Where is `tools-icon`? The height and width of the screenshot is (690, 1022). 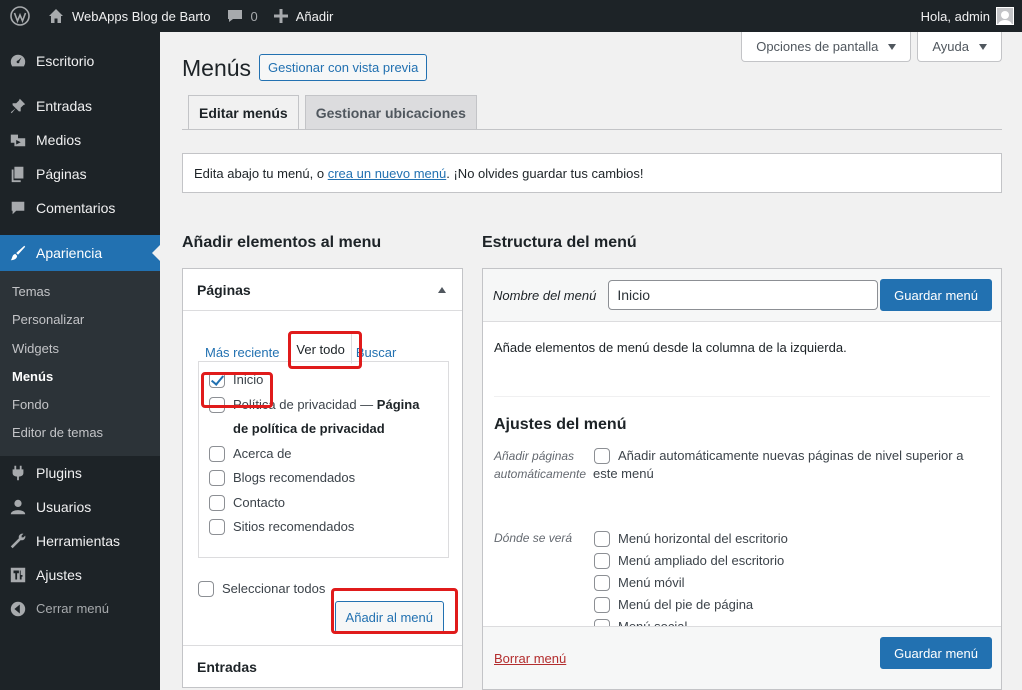
tools-icon is located at coordinates (18, 541).